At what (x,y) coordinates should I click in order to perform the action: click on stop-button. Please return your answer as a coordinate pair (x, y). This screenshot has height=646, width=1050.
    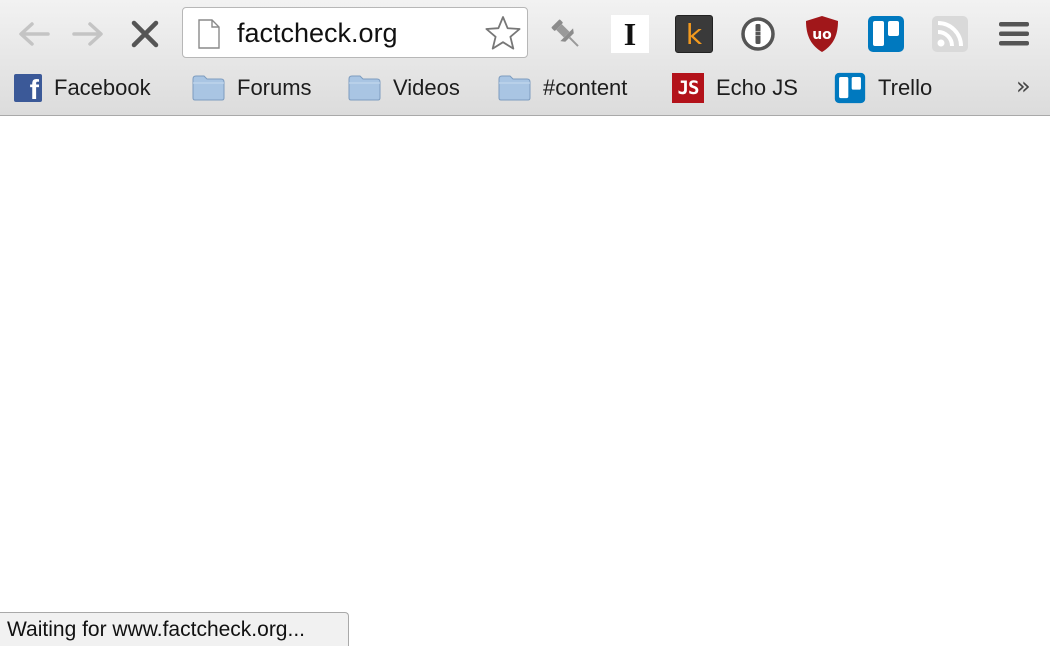
    Looking at the image, I should click on (145, 34).